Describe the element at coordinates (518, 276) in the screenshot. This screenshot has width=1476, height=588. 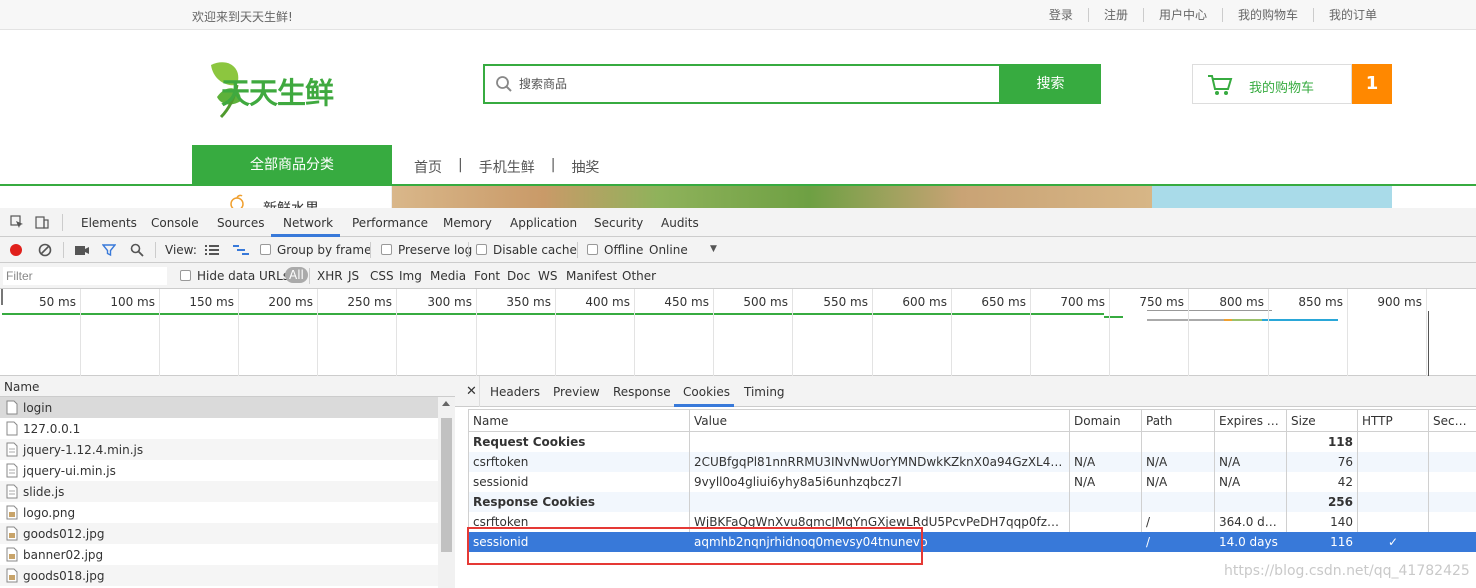
I see `filter-type-doc: Doc` at that location.